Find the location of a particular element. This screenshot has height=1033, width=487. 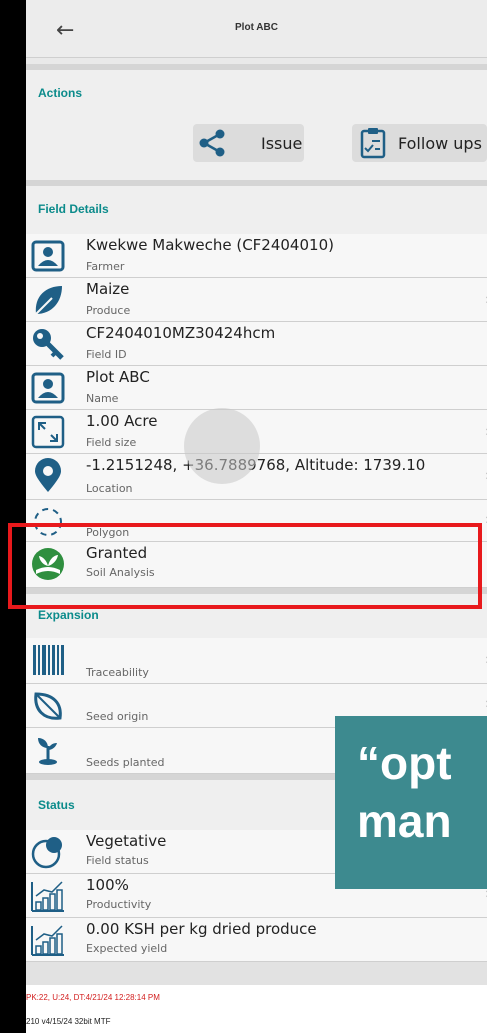

field-label: Field size is located at coordinates (111, 442).